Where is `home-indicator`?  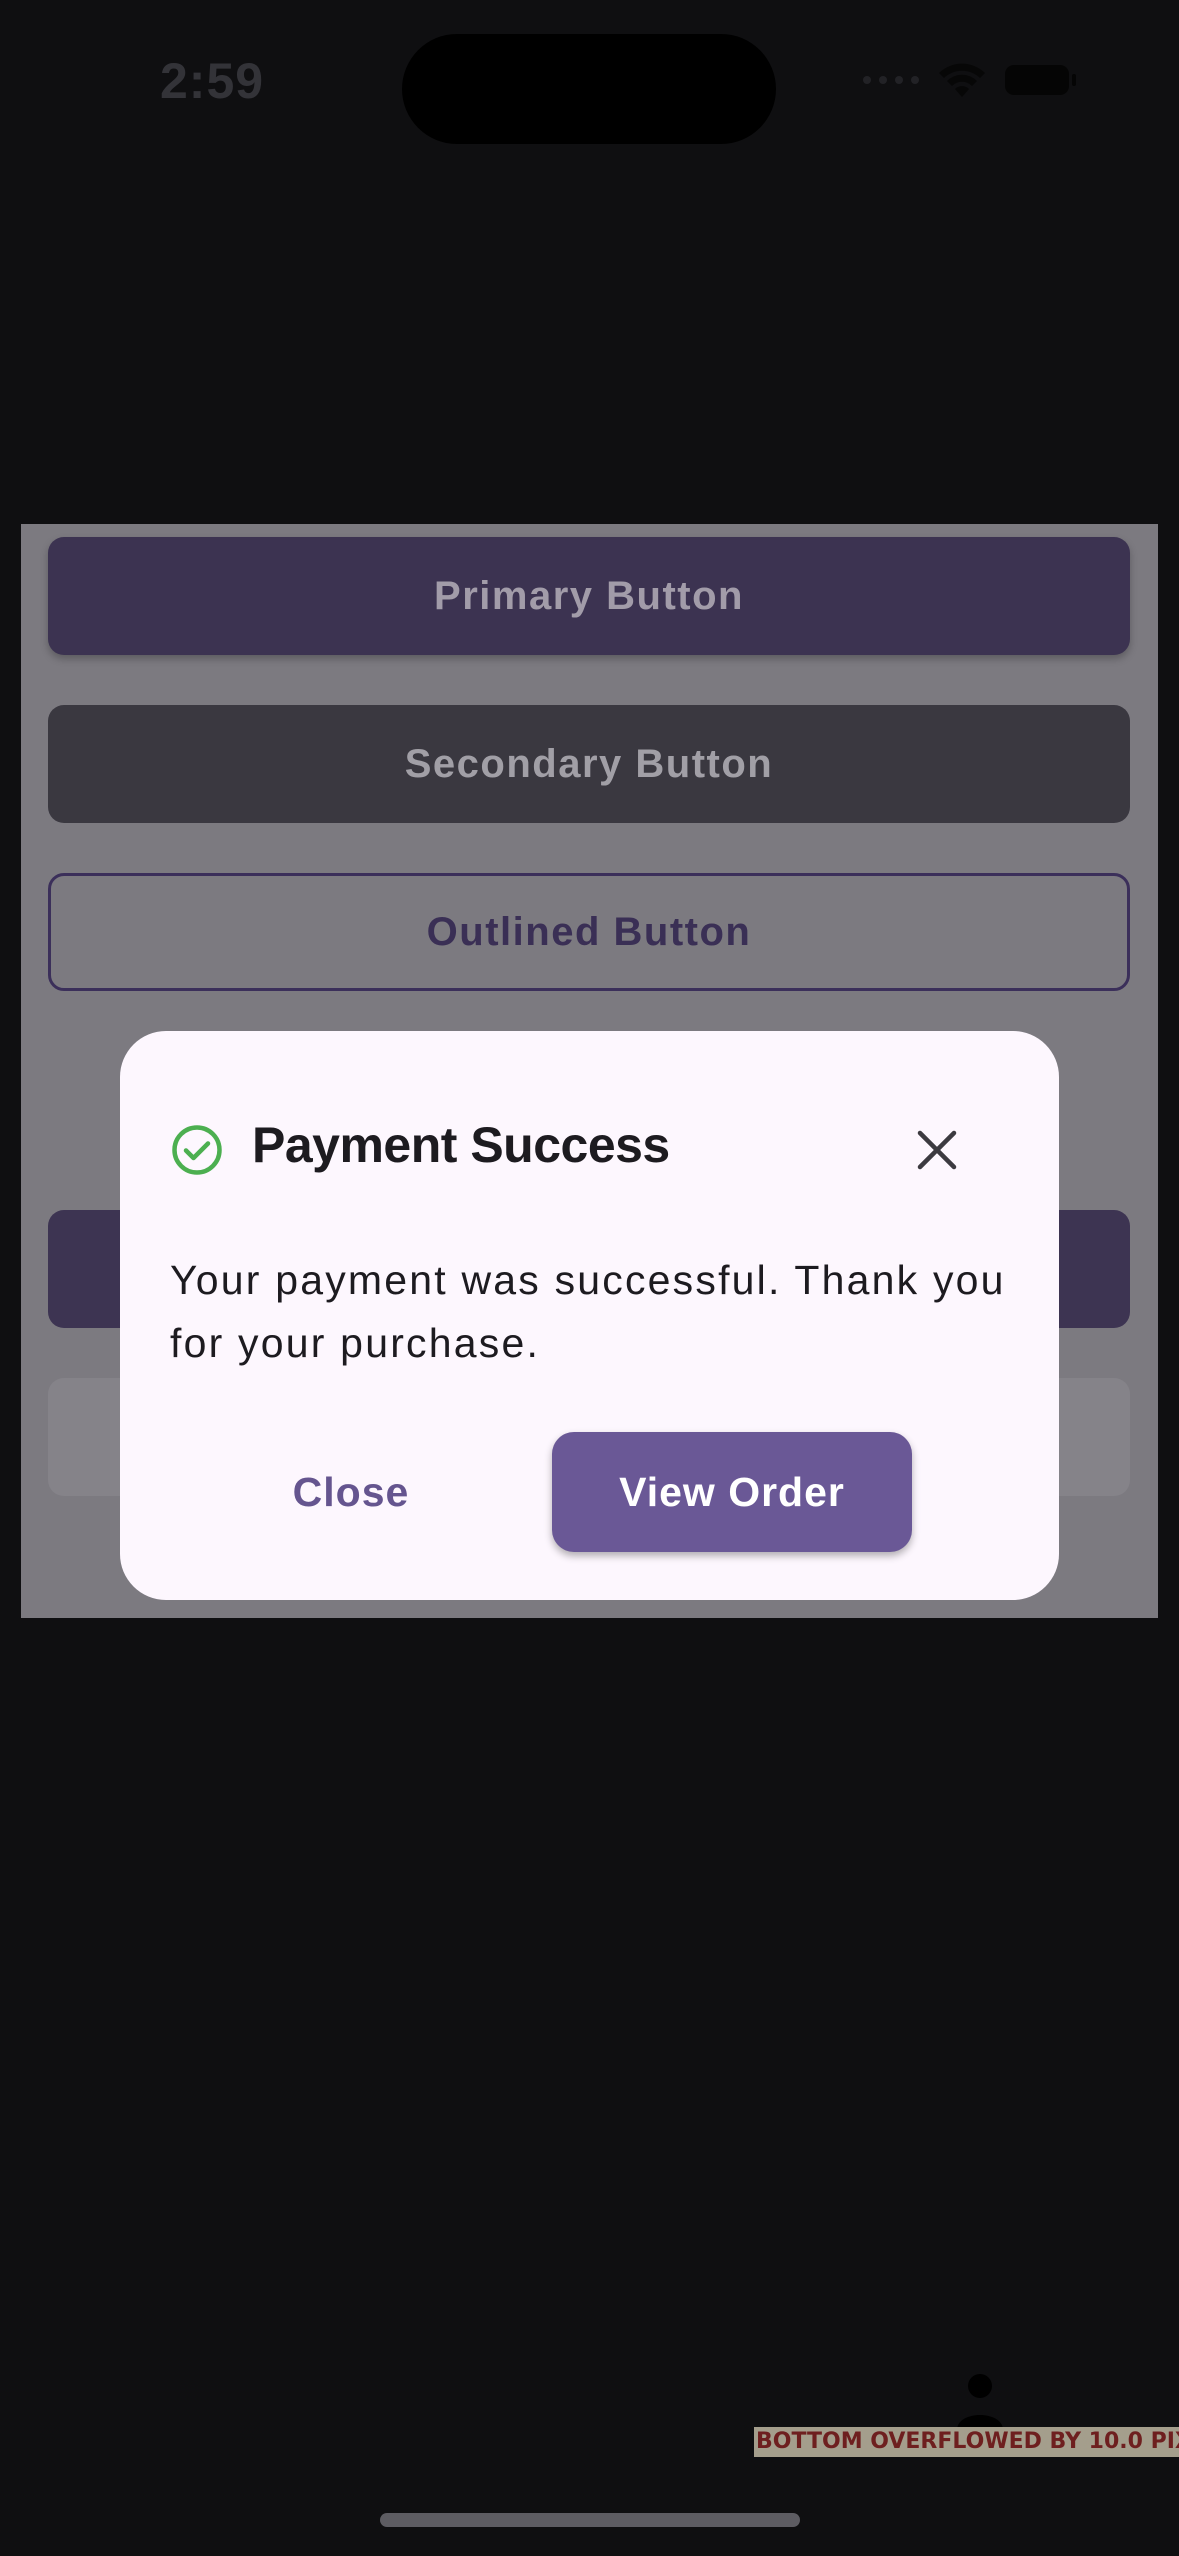 home-indicator is located at coordinates (590, 2520).